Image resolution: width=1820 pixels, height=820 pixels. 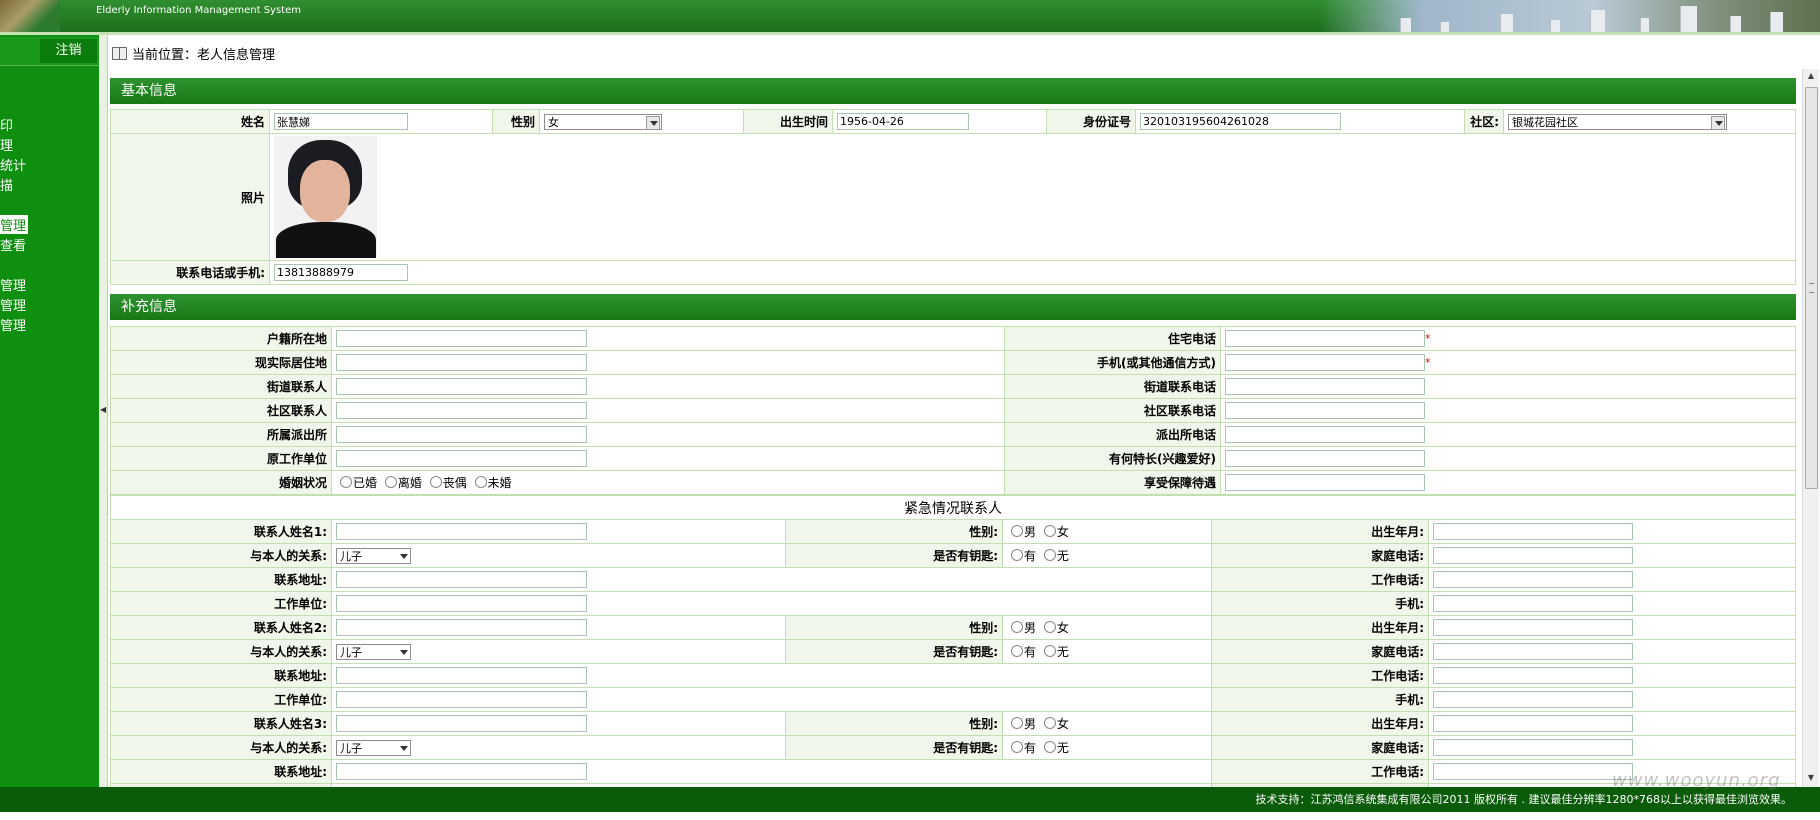 I want to click on hobbies-input, so click(x=1325, y=458).